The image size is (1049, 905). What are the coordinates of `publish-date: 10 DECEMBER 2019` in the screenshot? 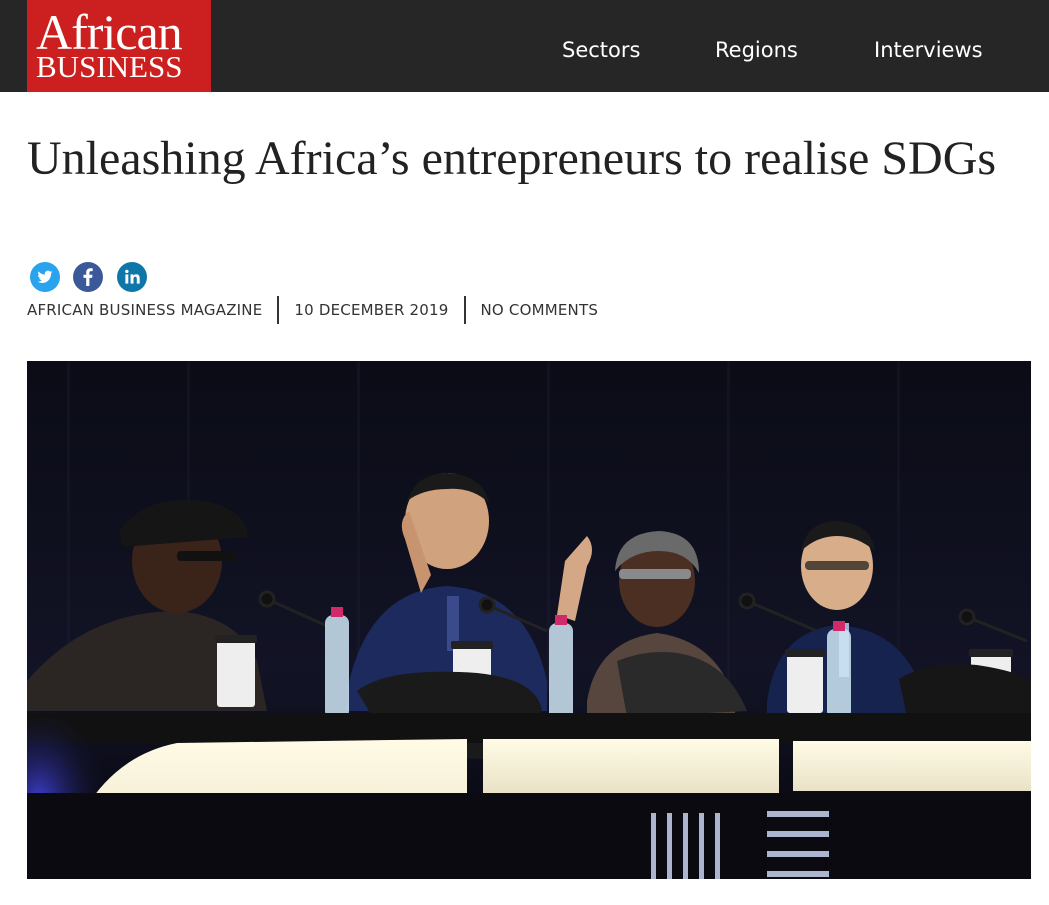 It's located at (371, 310).